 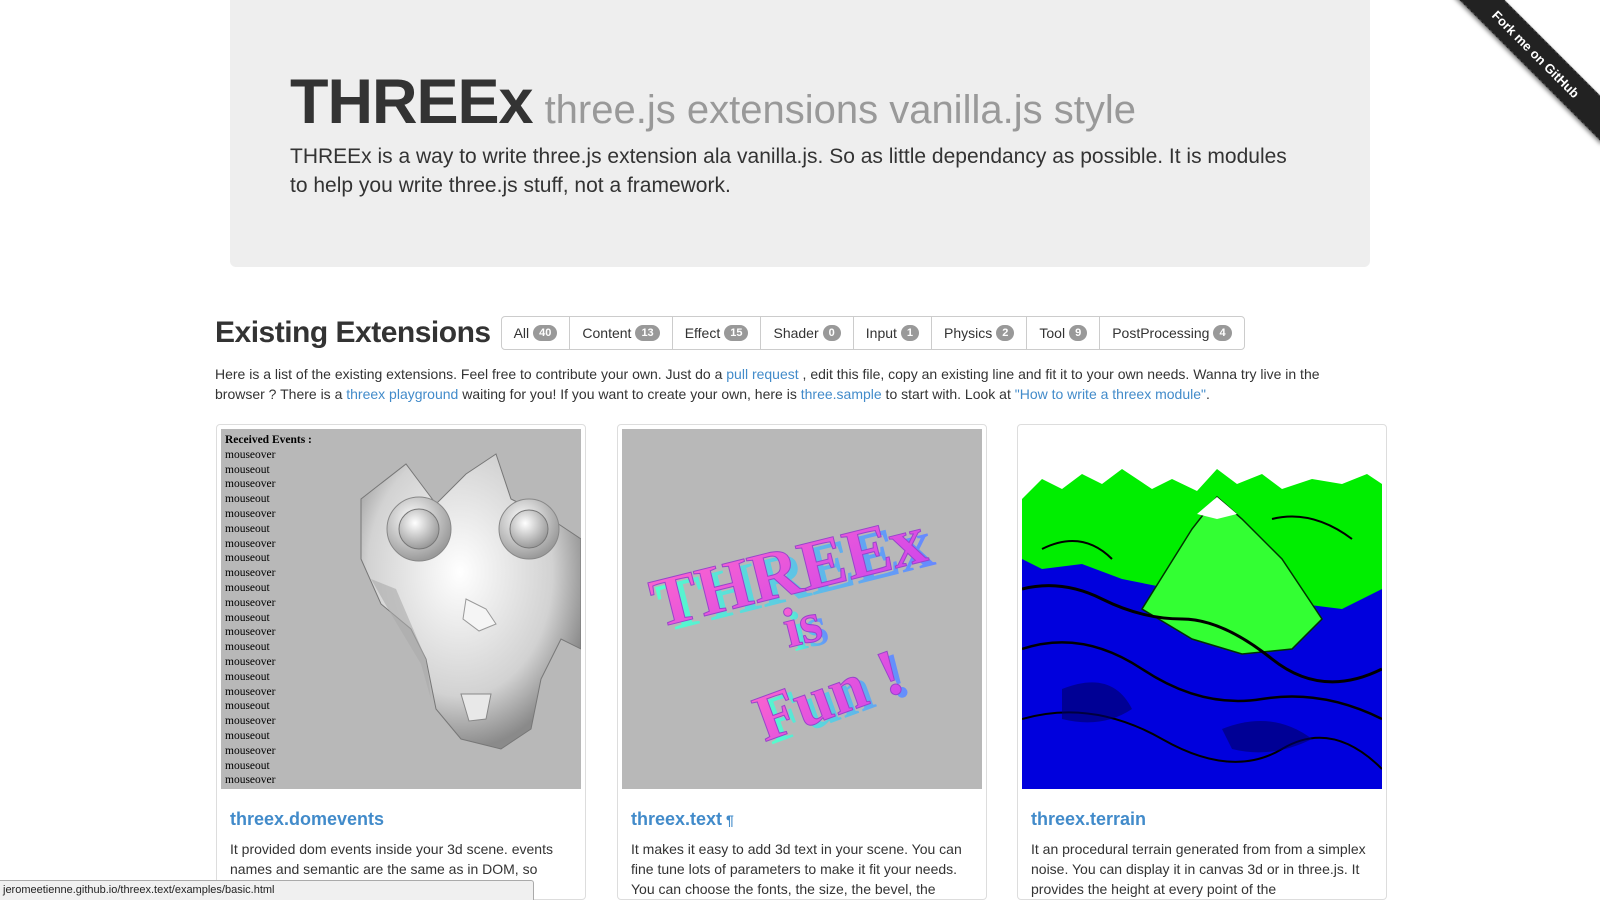 What do you see at coordinates (647, 333) in the screenshot?
I see `count-badge: 13` at bounding box center [647, 333].